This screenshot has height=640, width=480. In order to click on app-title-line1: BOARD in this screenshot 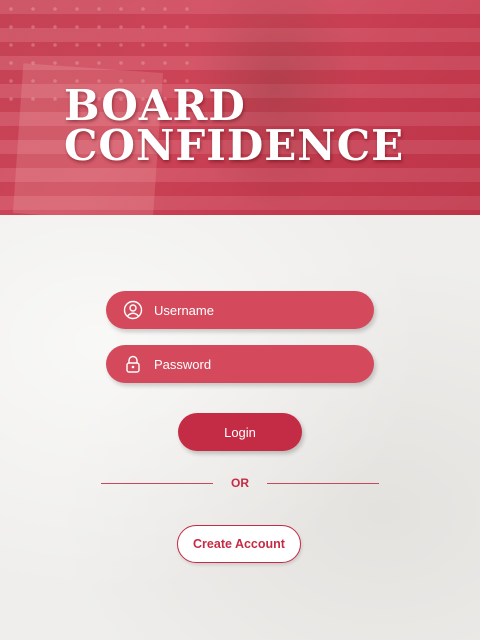, I will do `click(155, 105)`.